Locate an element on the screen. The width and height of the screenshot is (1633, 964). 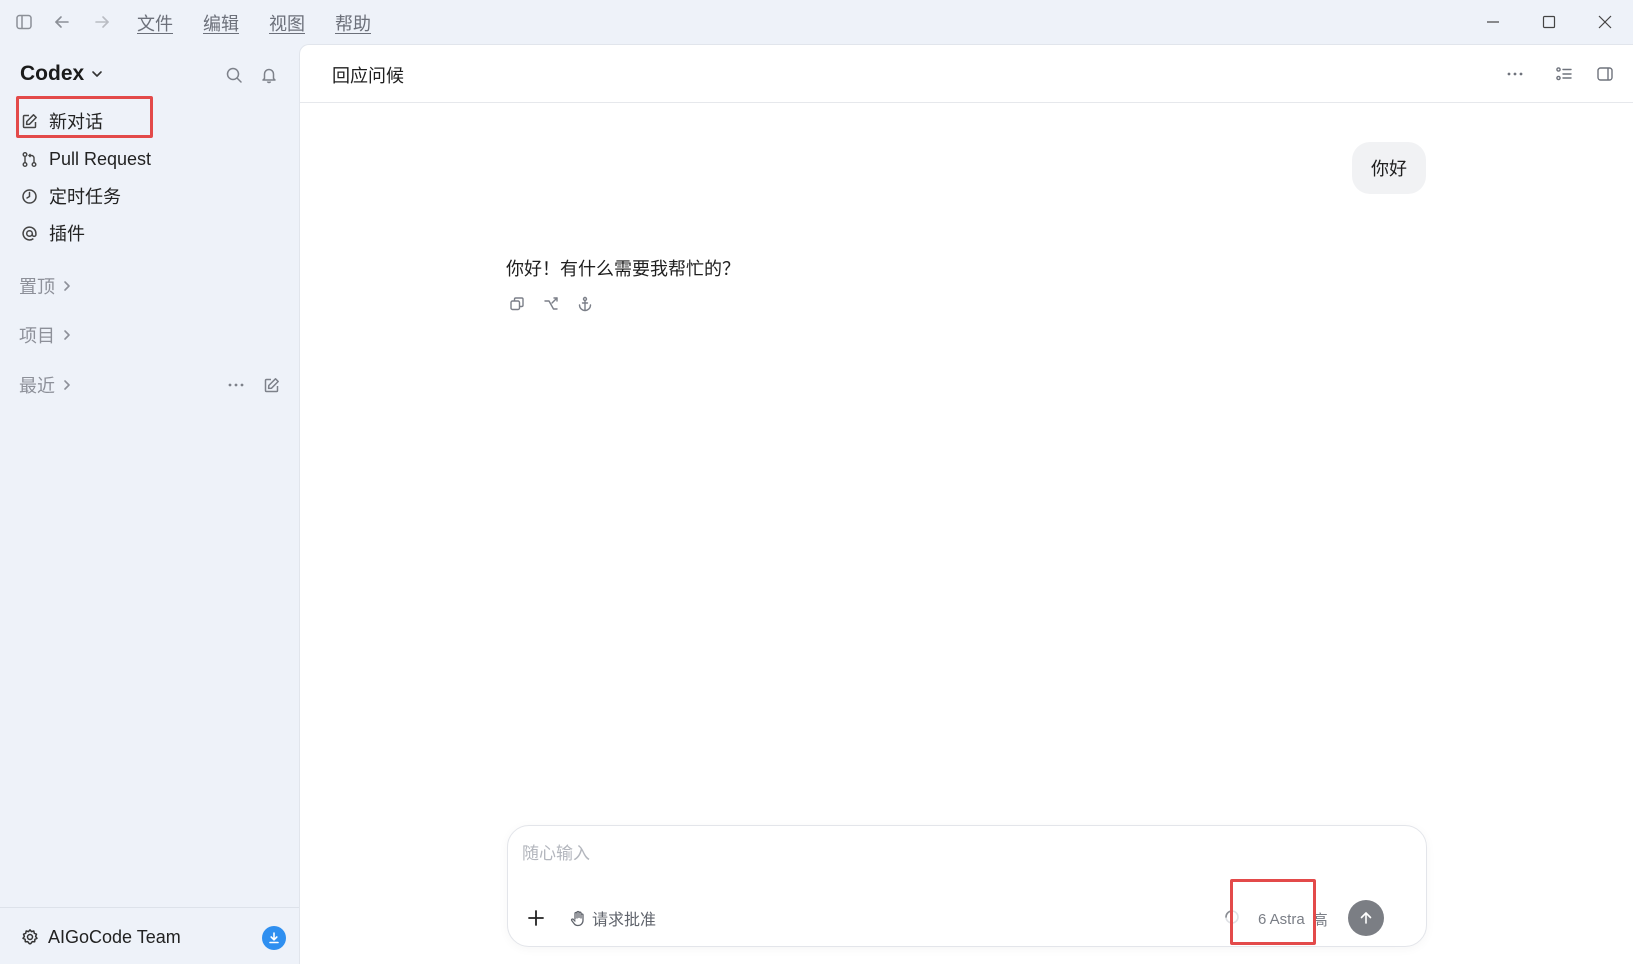
task-list-icon is located at coordinates (1564, 74).